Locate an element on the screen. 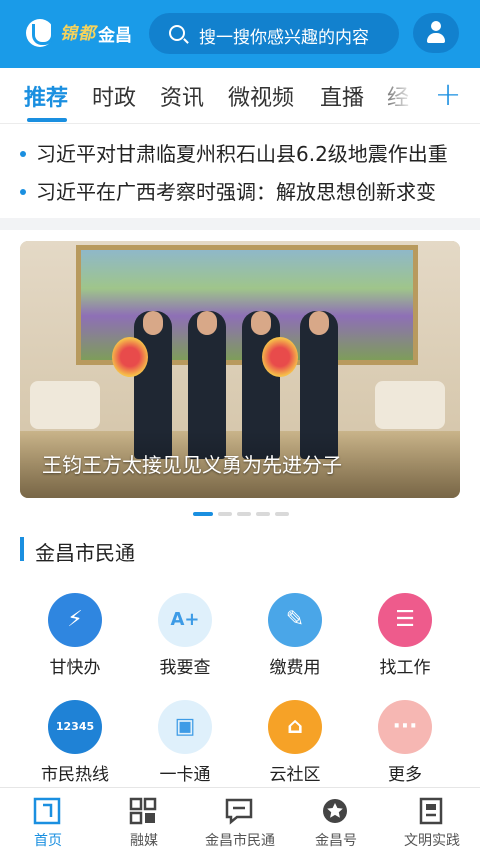  section-title: 金昌市民通 is located at coordinates (85, 553).